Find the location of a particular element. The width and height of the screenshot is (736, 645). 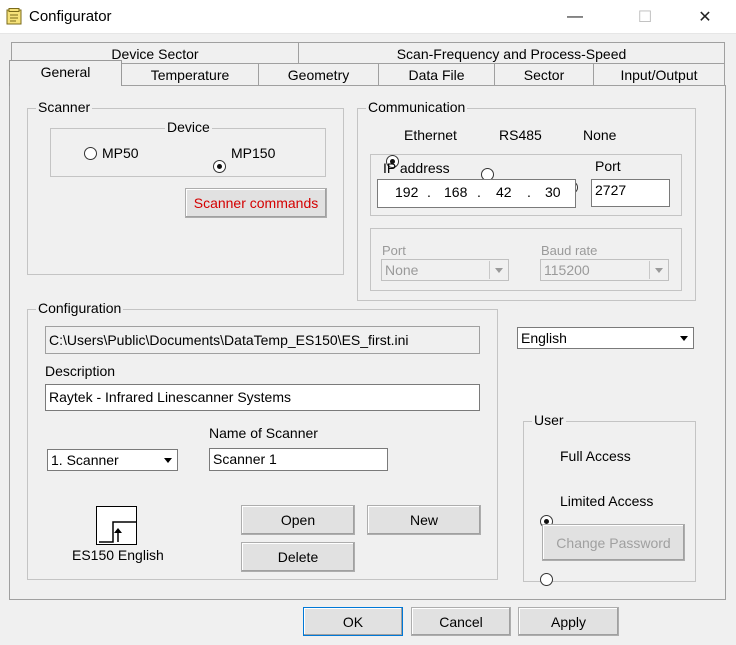

radio-ethernet-label: Ethernet is located at coordinates (430, 135).